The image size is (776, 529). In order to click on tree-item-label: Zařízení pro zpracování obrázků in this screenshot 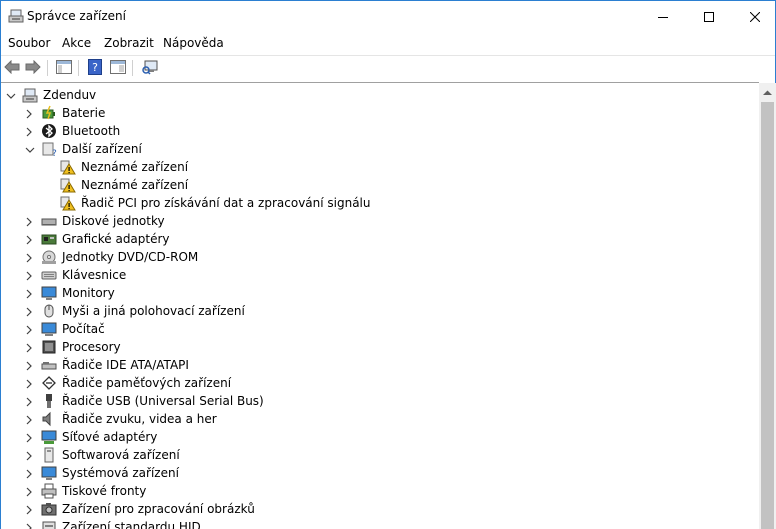, I will do `click(158, 509)`.